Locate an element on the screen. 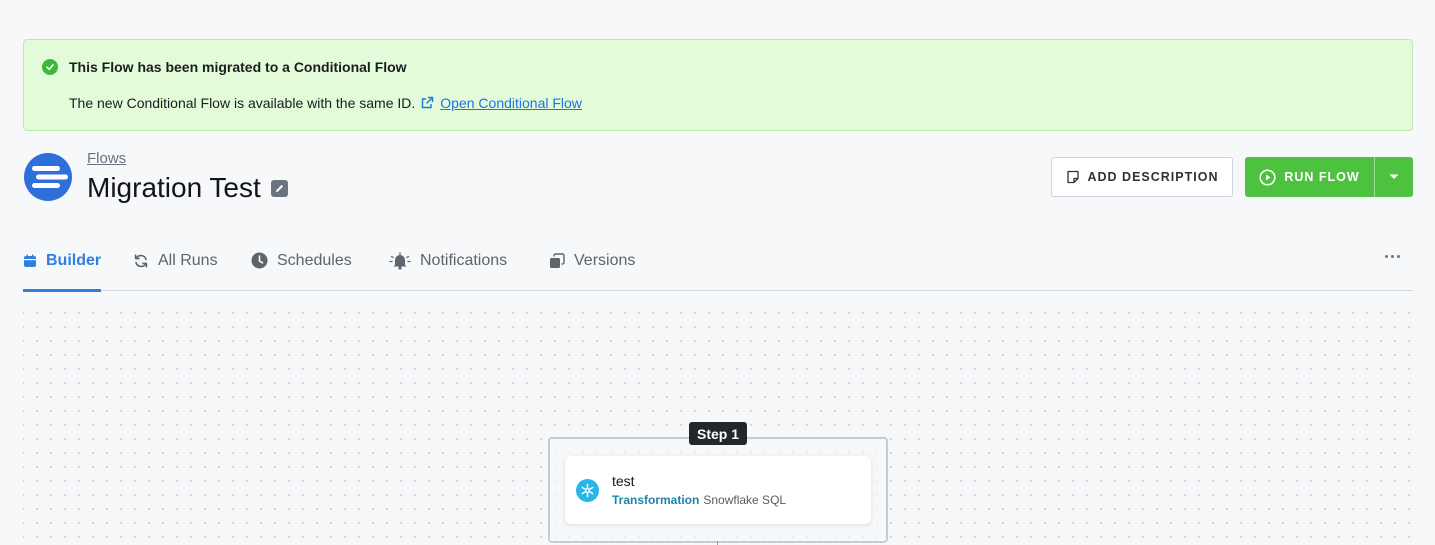 The width and height of the screenshot is (1435, 545). add-description-button: ADD DESCRIPTION is located at coordinates (1142, 177).